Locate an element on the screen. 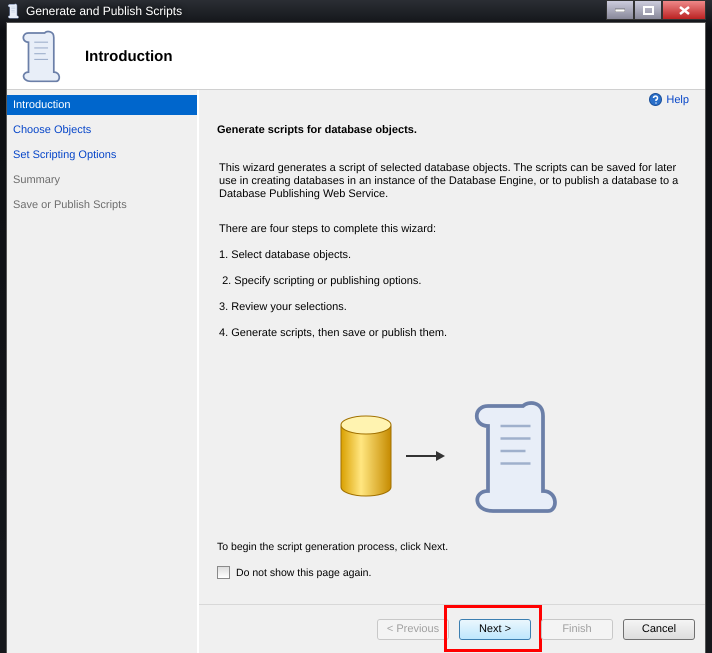 The width and height of the screenshot is (712, 653). step-text: 4. Generate scripts, then save or publish them. is located at coordinates (333, 333).